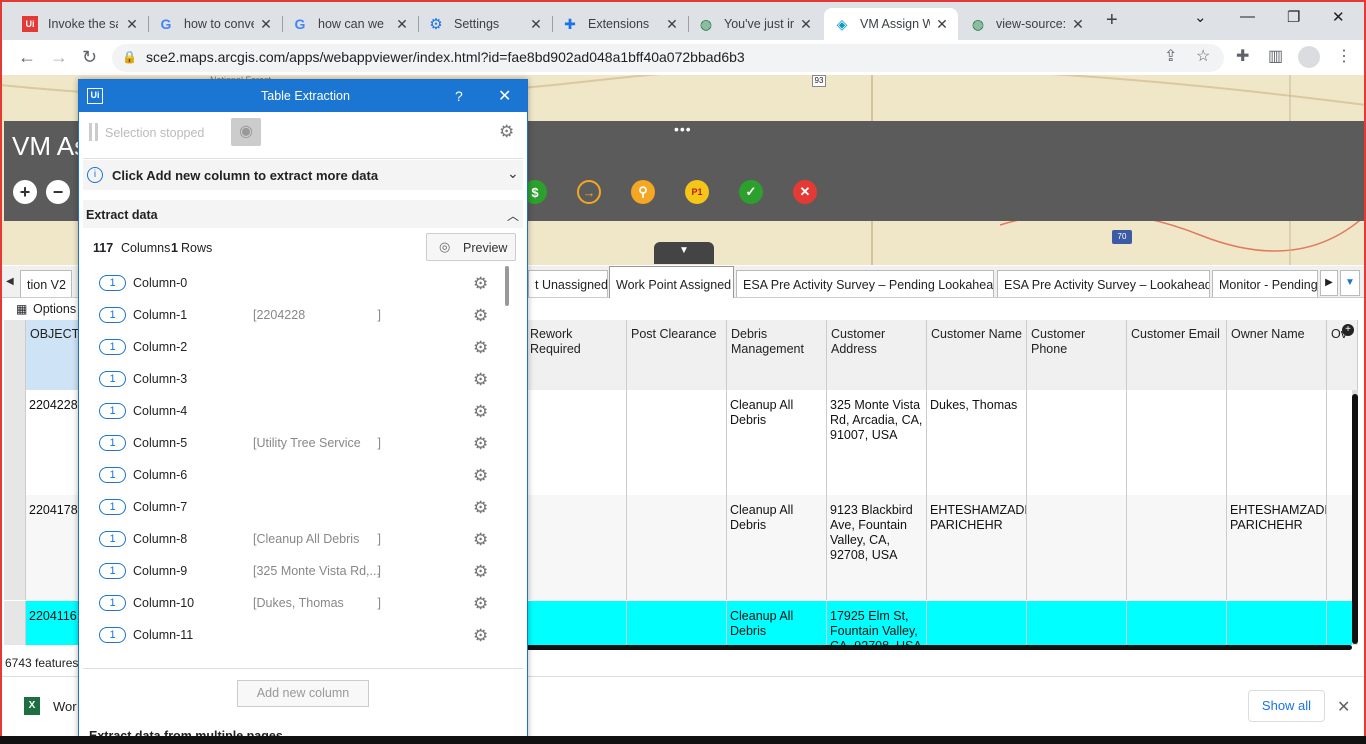  Describe the element at coordinates (54, 355) in the screenshot. I see `column-header: OBJECTI` at that location.